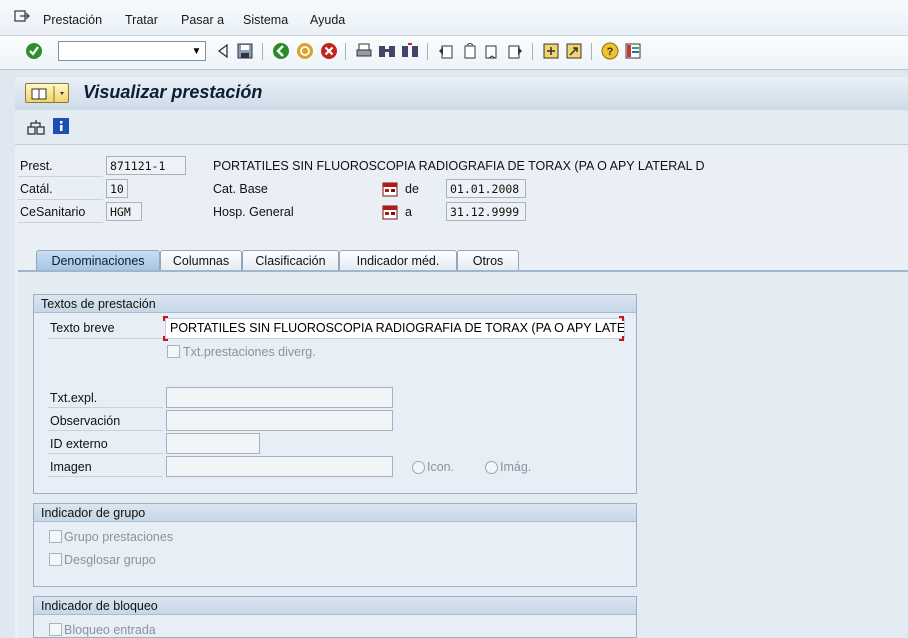  Describe the element at coordinates (202, 20) in the screenshot. I see `menu-pasar-a: Pasar a` at that location.